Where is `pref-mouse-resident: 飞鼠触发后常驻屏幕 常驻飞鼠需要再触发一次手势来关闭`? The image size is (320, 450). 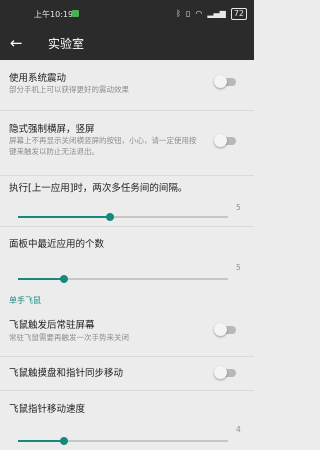
pref-mouse-resident: 飞鼠触发后常驻屏幕 常驻飞鼠需要再触发一次手势来关闭 is located at coordinates (127, 333).